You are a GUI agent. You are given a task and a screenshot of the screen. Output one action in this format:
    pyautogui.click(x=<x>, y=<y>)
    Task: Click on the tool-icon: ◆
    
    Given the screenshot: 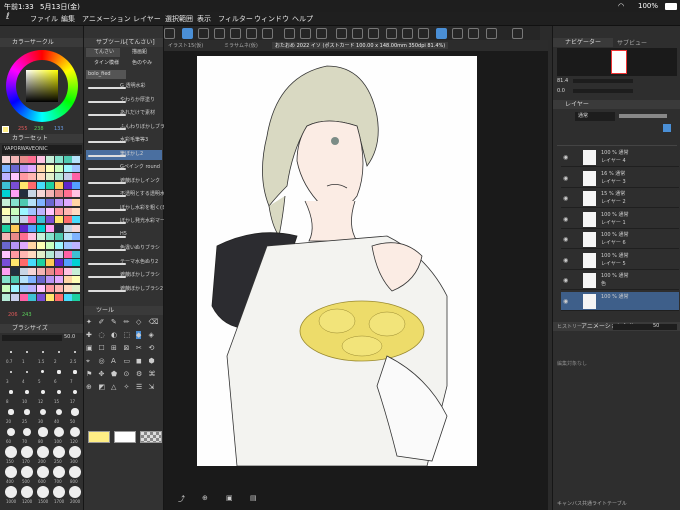 What is the action you would take?
    pyautogui.click(x=139, y=335)
    